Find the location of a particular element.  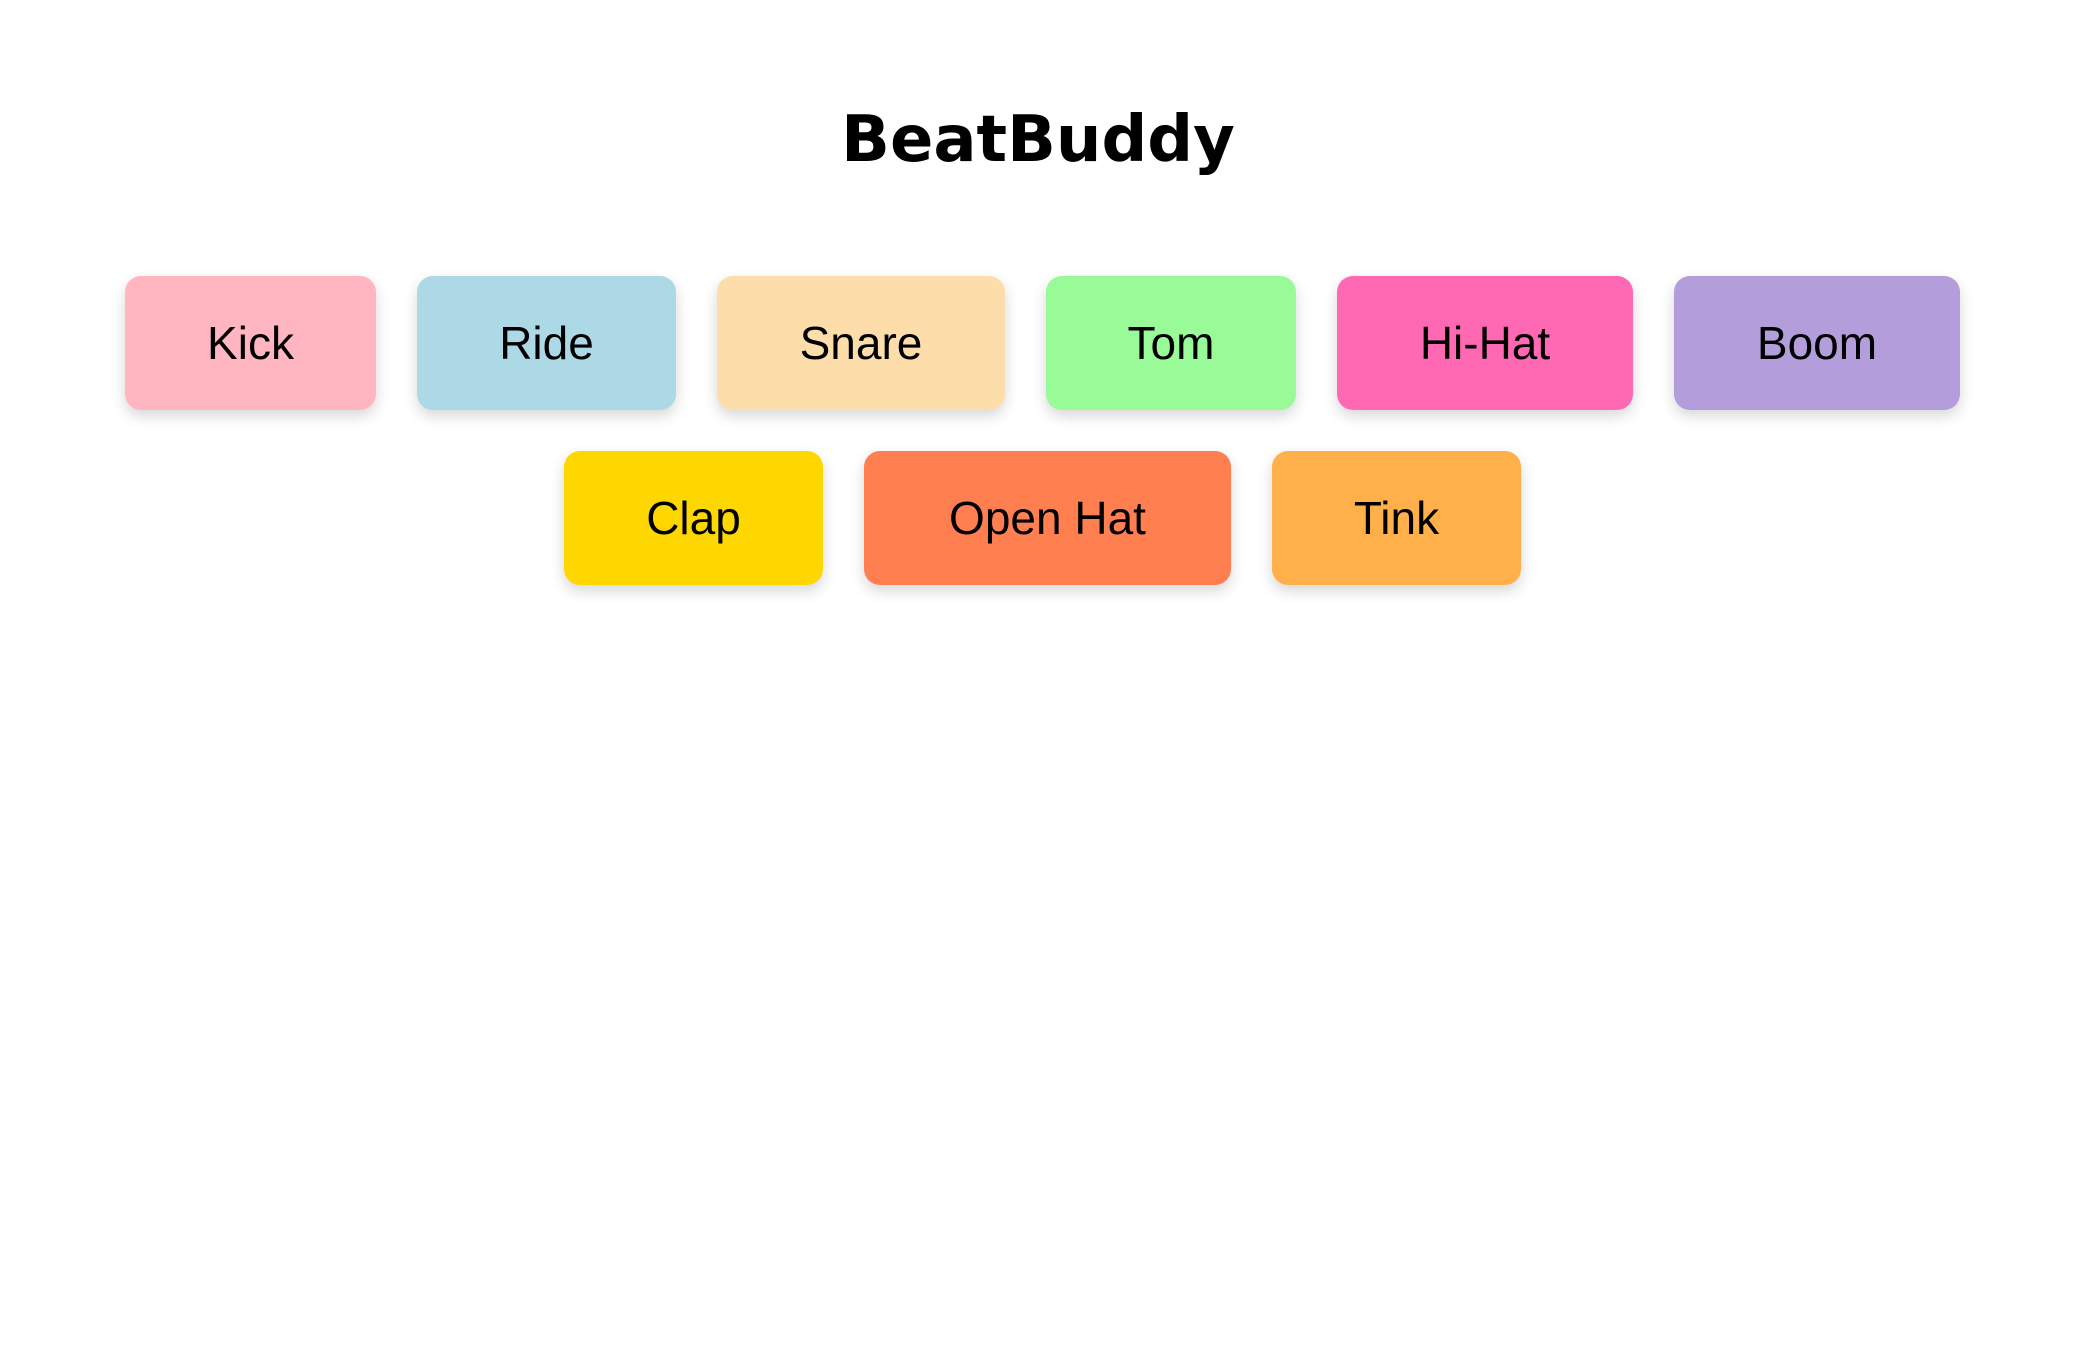

pad-ride-button: Ride is located at coordinates (546, 343).